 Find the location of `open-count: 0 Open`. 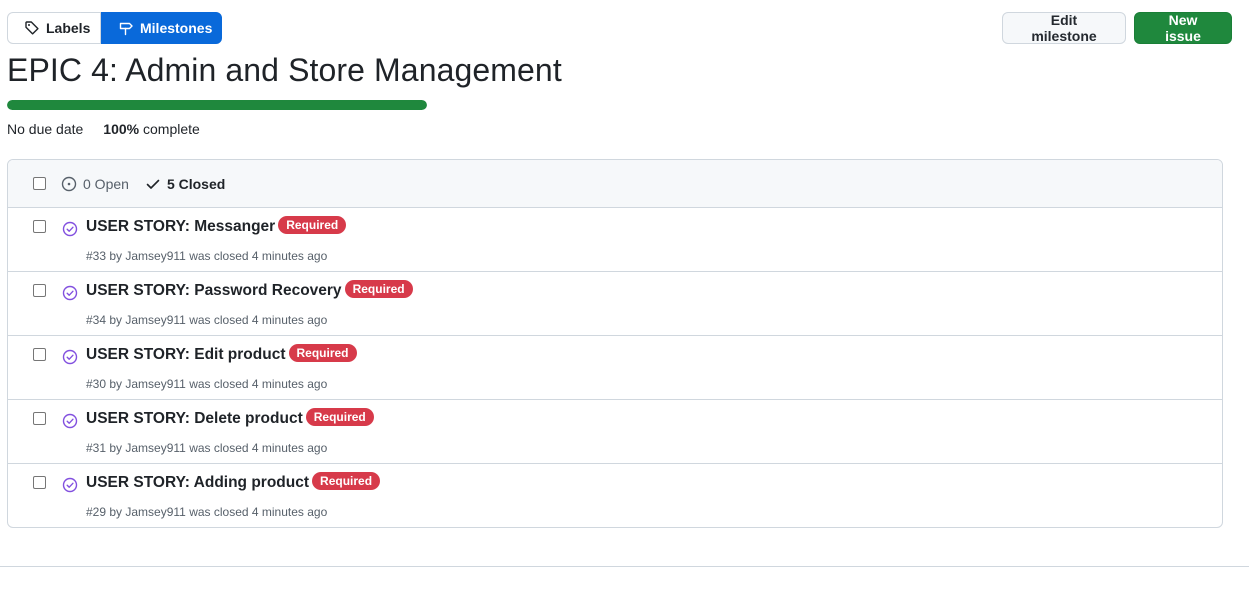

open-count: 0 Open is located at coordinates (106, 183).